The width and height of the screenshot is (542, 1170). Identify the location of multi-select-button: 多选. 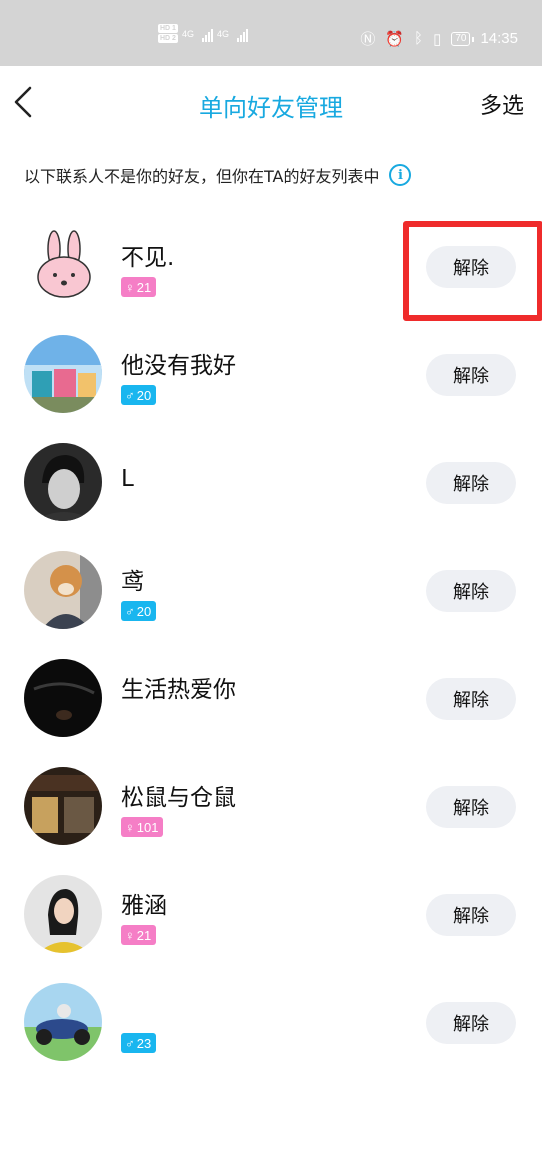
(502, 104).